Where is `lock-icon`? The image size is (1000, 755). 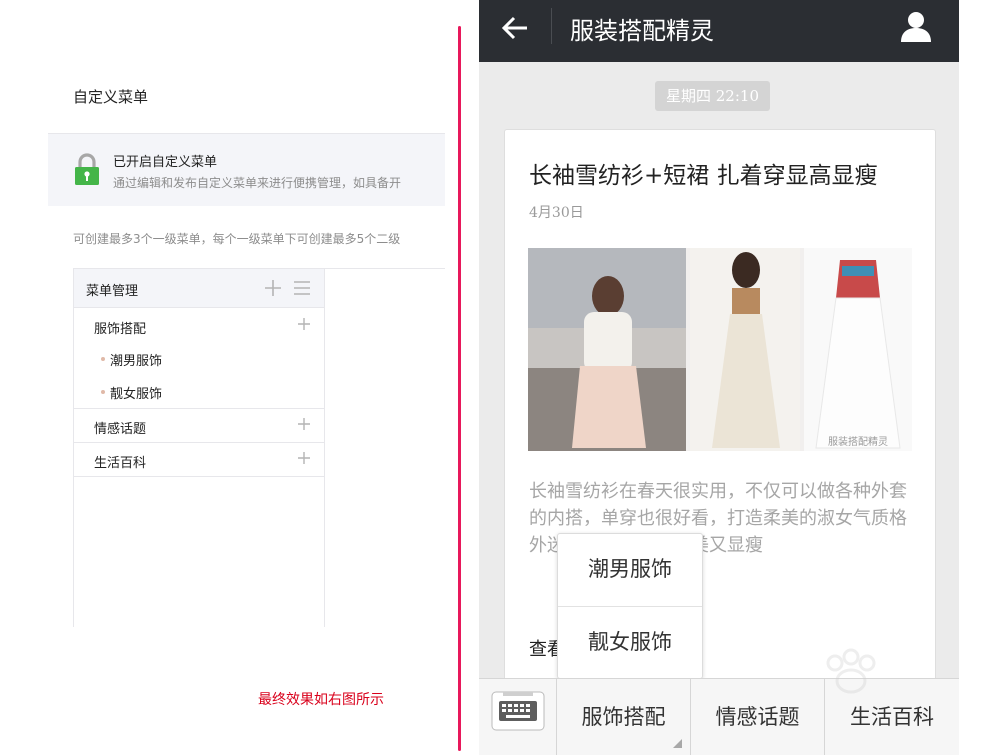 lock-icon is located at coordinates (87, 169).